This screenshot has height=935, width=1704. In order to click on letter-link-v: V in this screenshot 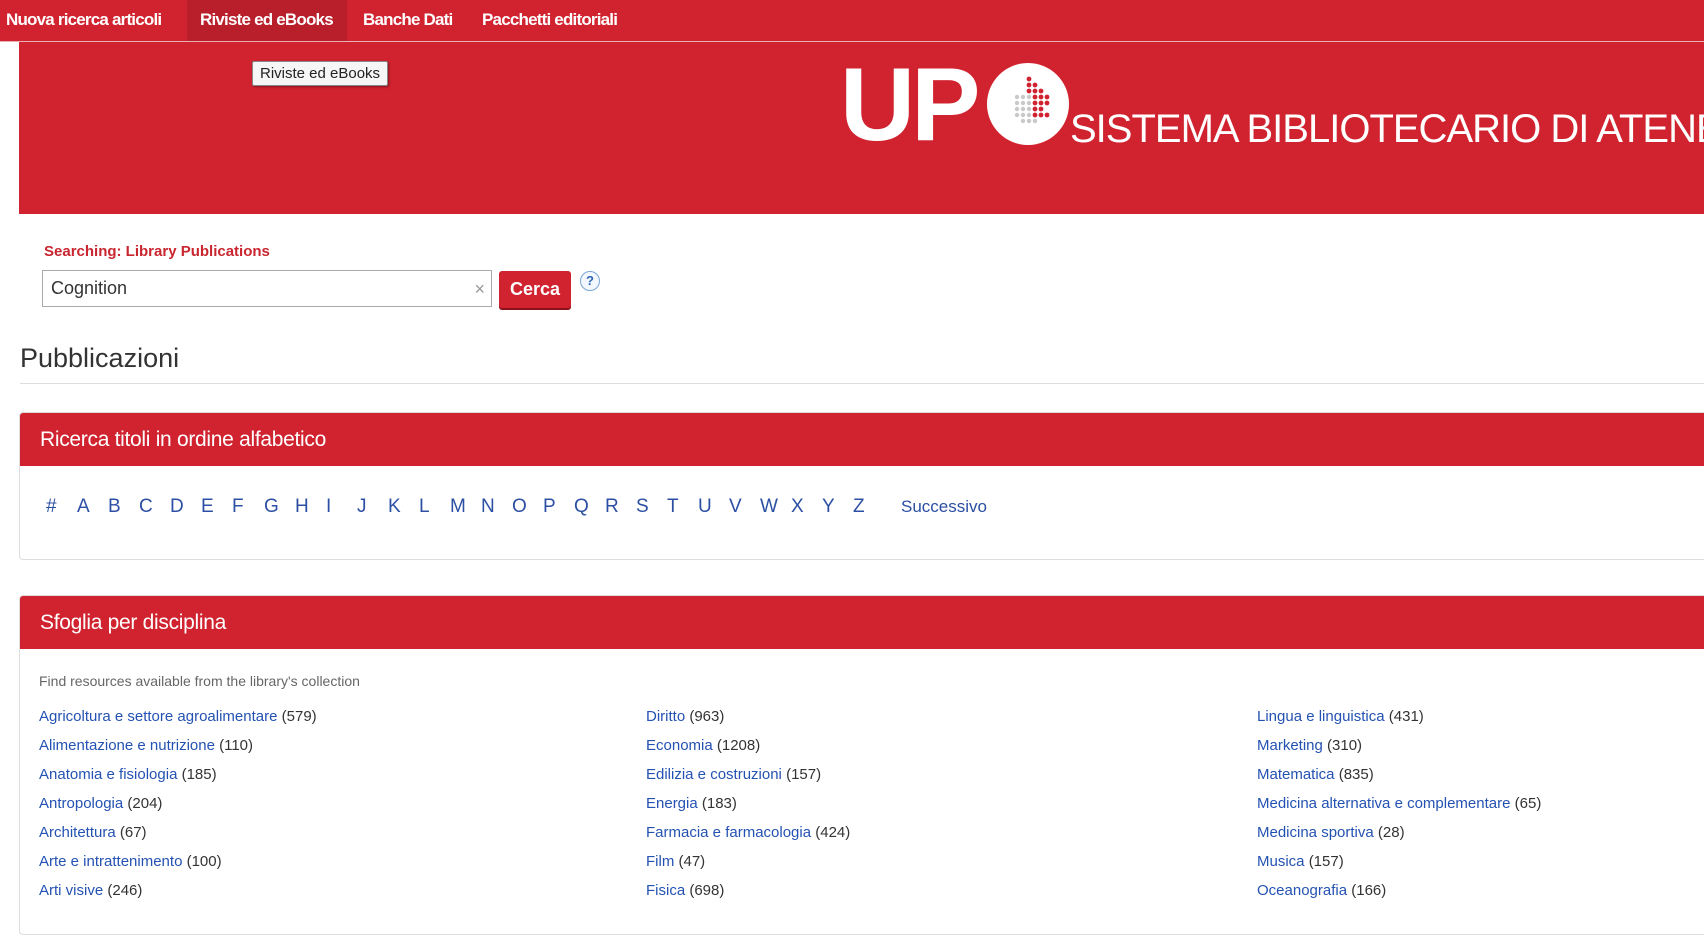, I will do `click(735, 507)`.